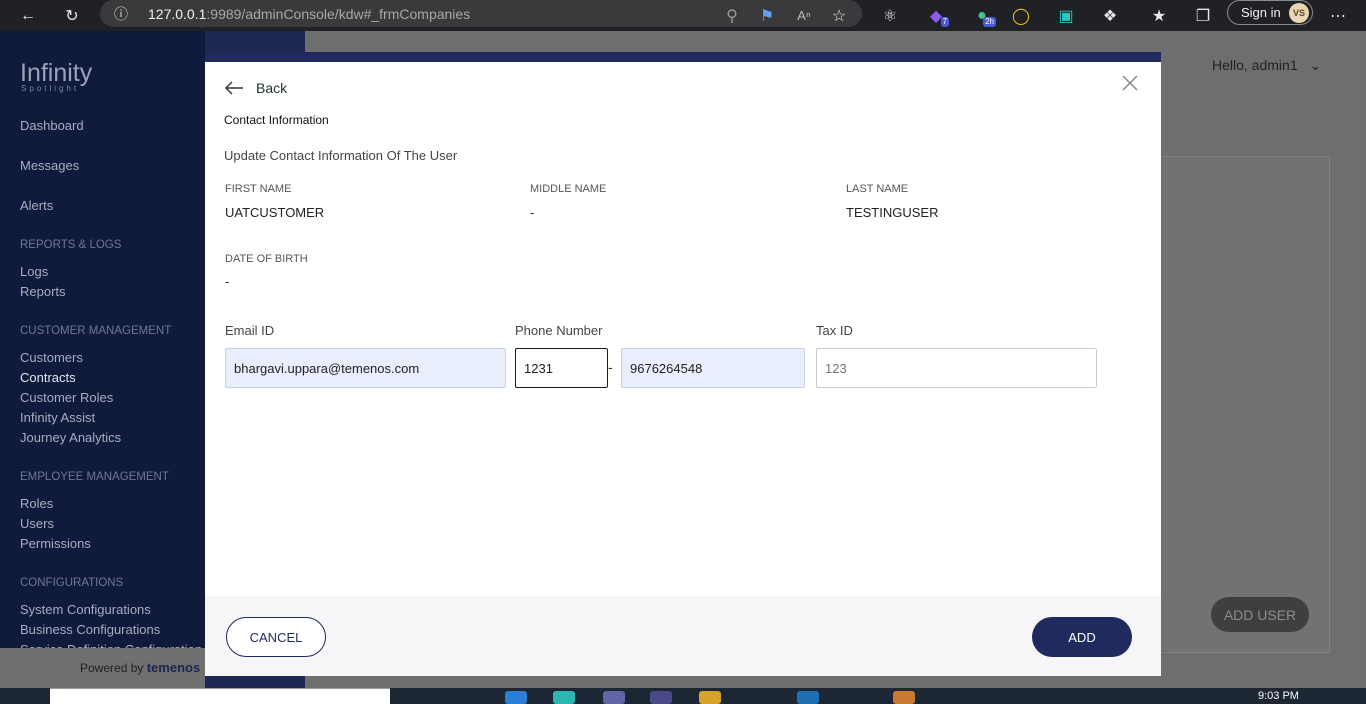 The height and width of the screenshot is (704, 1366). What do you see at coordinates (1110, 15) in the screenshot?
I see `extensions-puzzle-icon: ❖` at bounding box center [1110, 15].